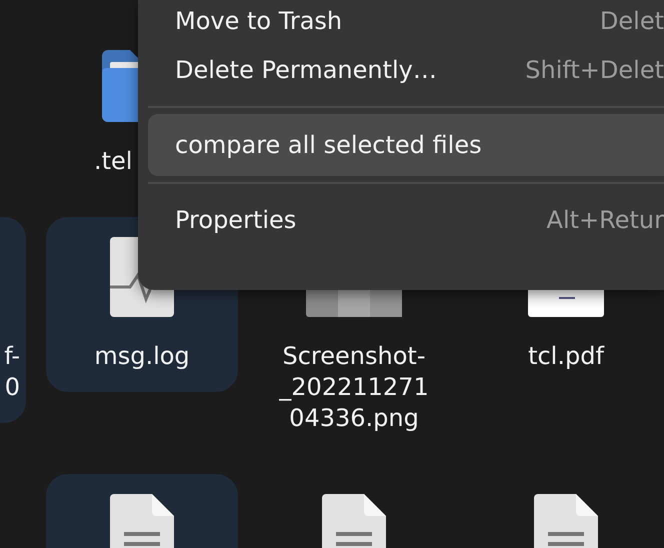 The width and height of the screenshot is (664, 548). I want to click on shortcut-text: Alt+Retur, so click(605, 220).